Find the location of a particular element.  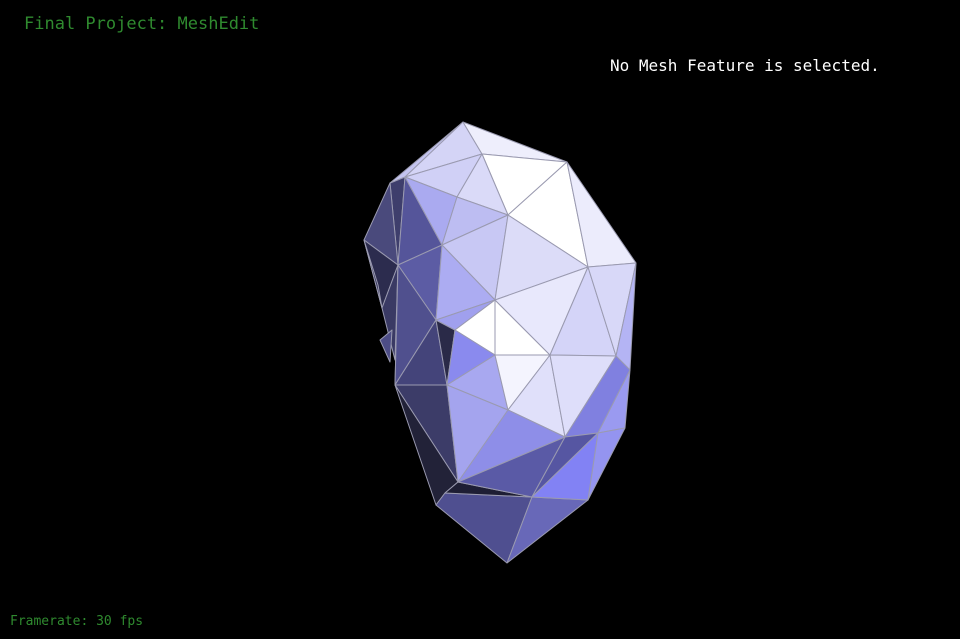

framerate-label: Framerate: 30 fps is located at coordinates (77, 621).